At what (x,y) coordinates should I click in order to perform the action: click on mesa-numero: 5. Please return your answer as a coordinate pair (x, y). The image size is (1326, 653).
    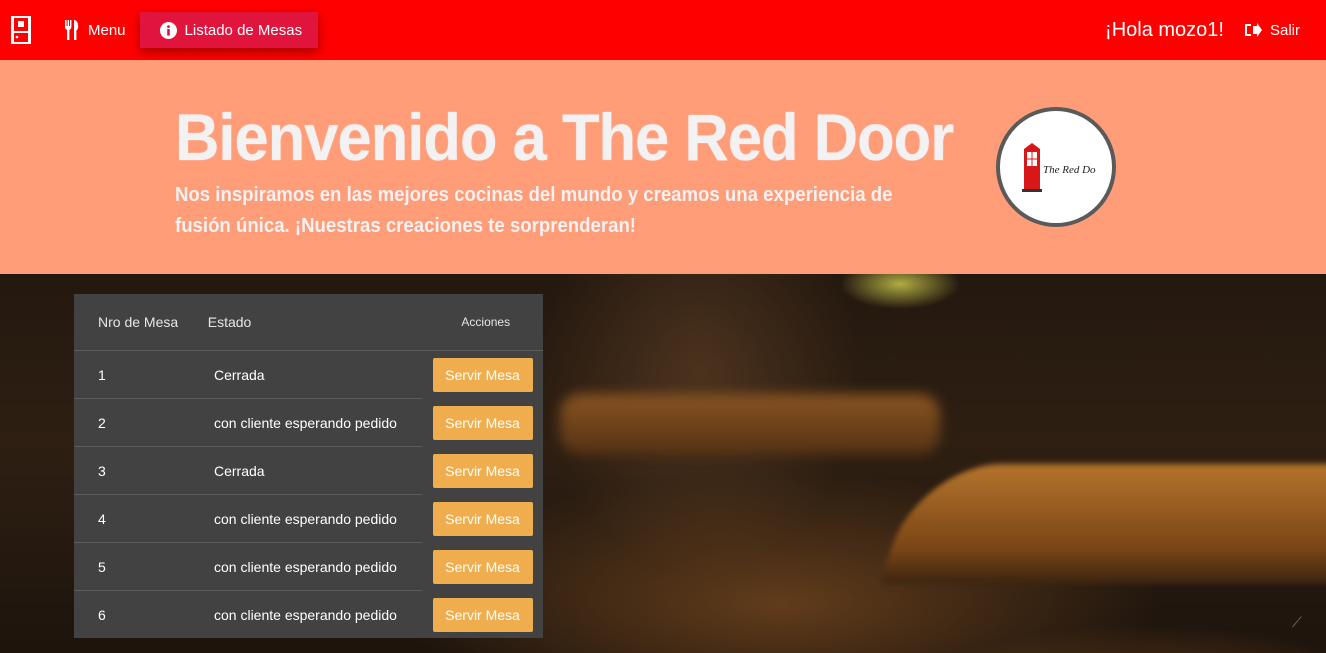
    Looking at the image, I should click on (102, 566).